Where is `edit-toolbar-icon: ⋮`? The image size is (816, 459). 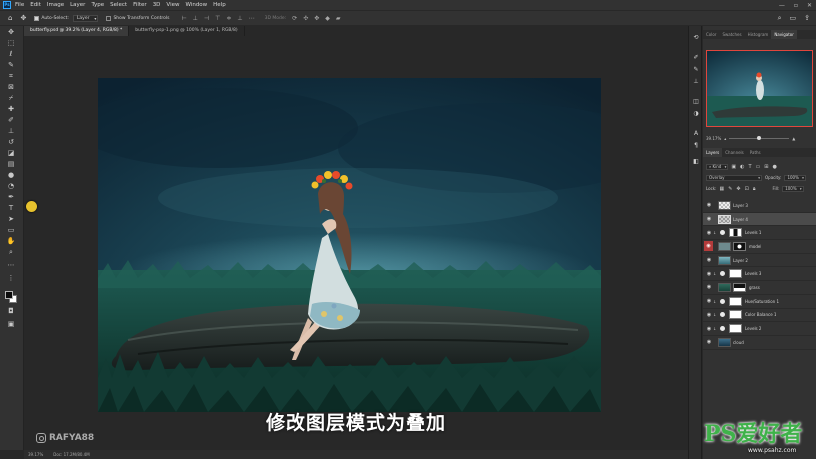 edit-toolbar-icon: ⋮ is located at coordinates (11, 278).